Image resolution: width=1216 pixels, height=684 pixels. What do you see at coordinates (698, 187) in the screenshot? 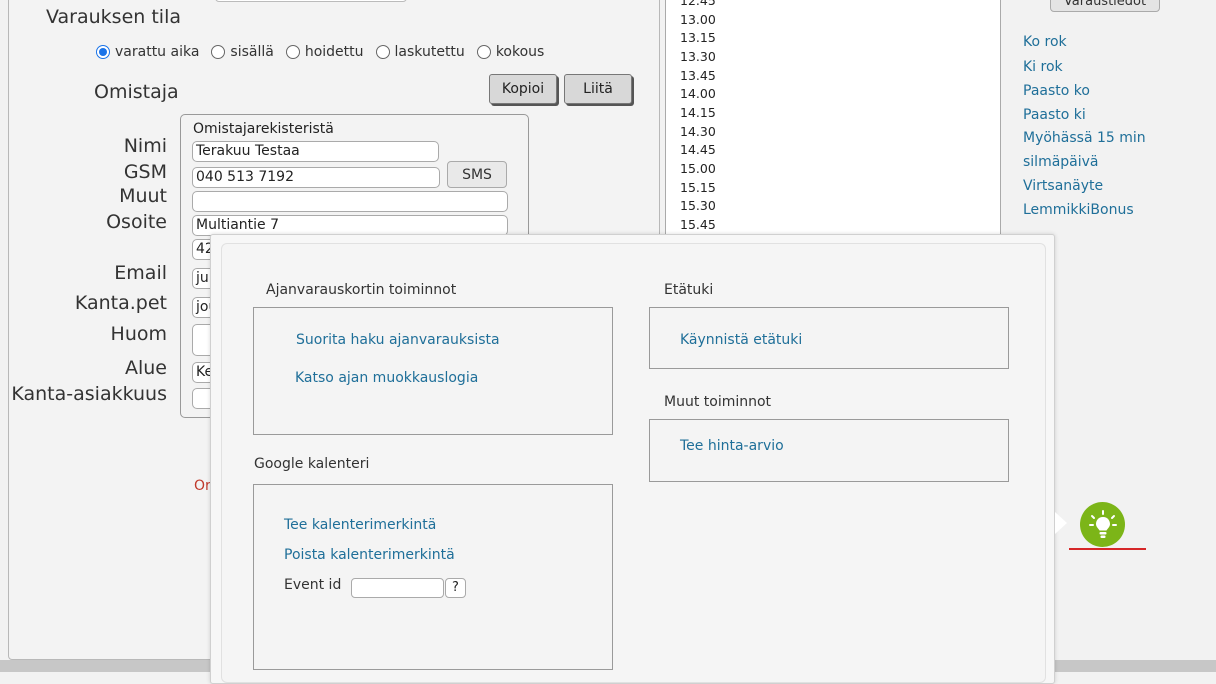
I see `time-slot: 15.15` at bounding box center [698, 187].